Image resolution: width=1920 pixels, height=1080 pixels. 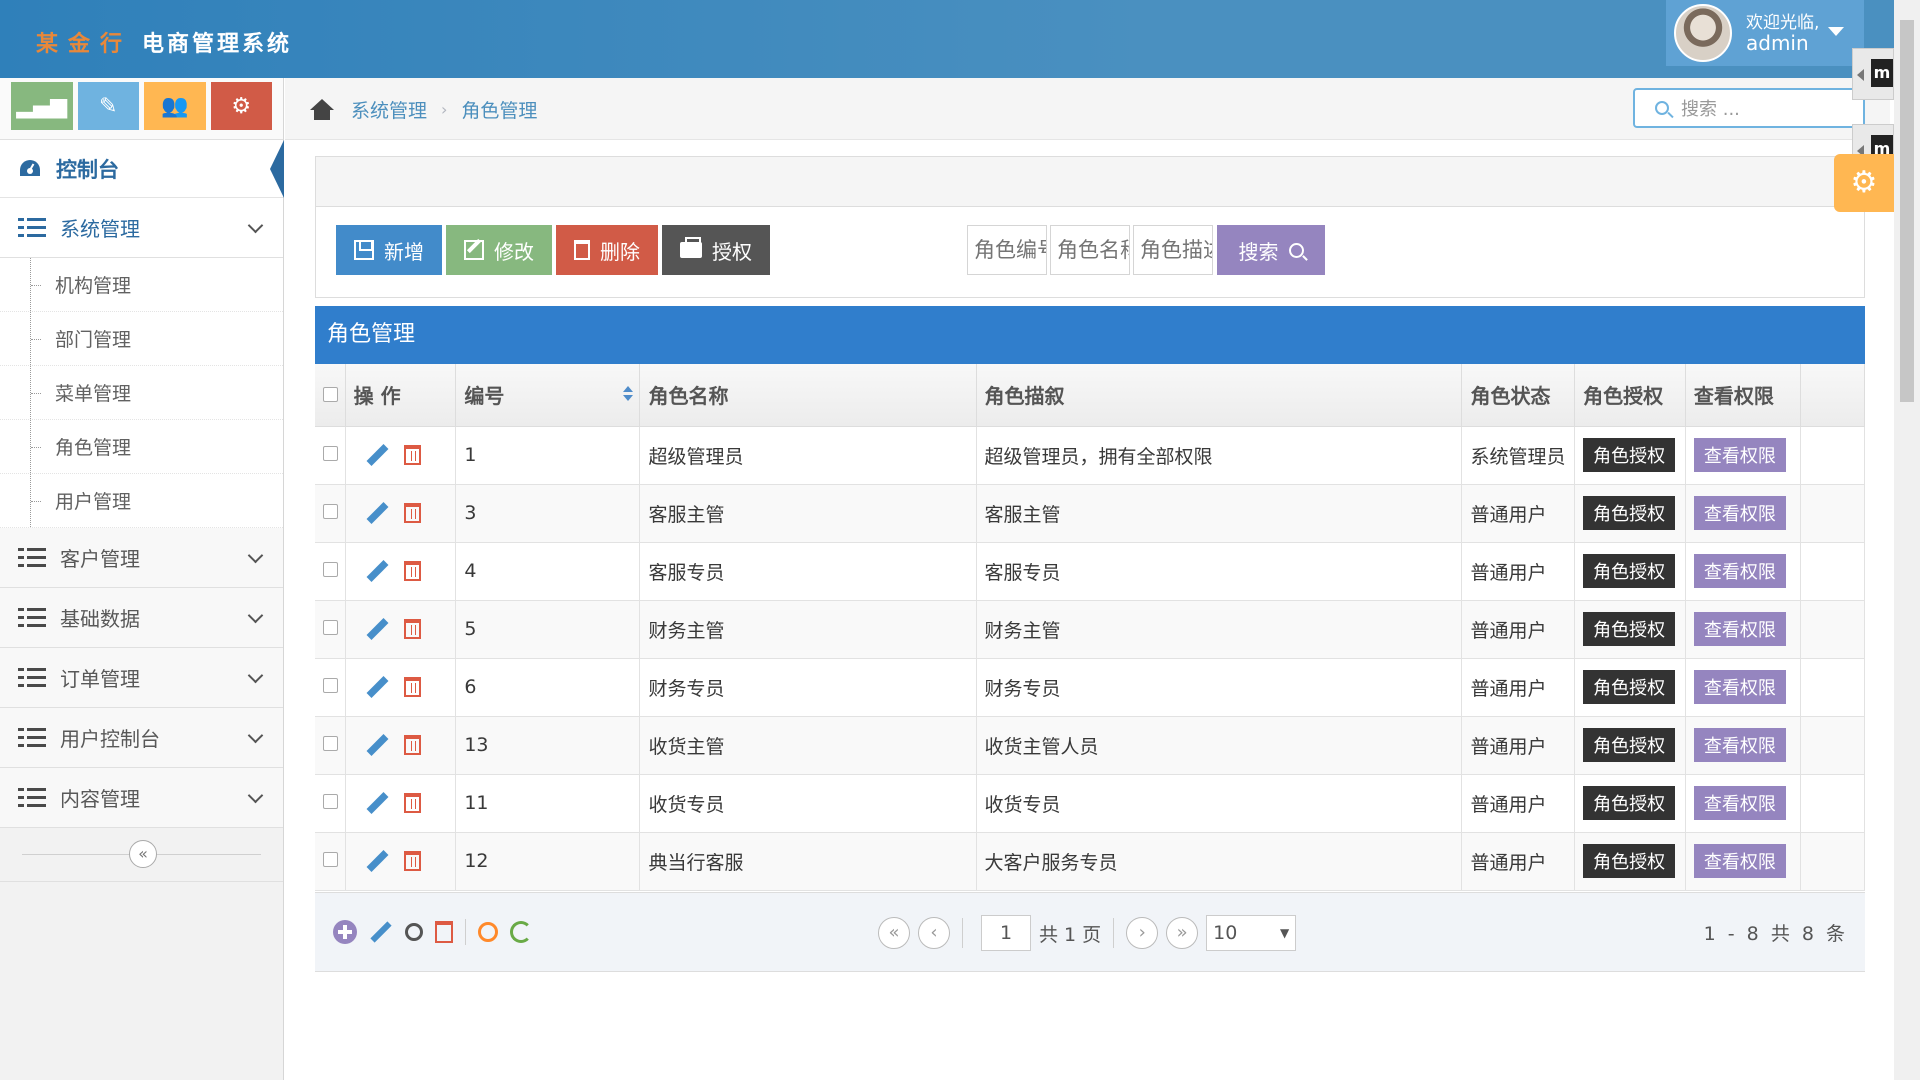 I want to click on table-row: 1 超级管理员 超级管理员，拥有全部权限 系统管理员 角色授权 查看权限, so click(x=1090, y=455).